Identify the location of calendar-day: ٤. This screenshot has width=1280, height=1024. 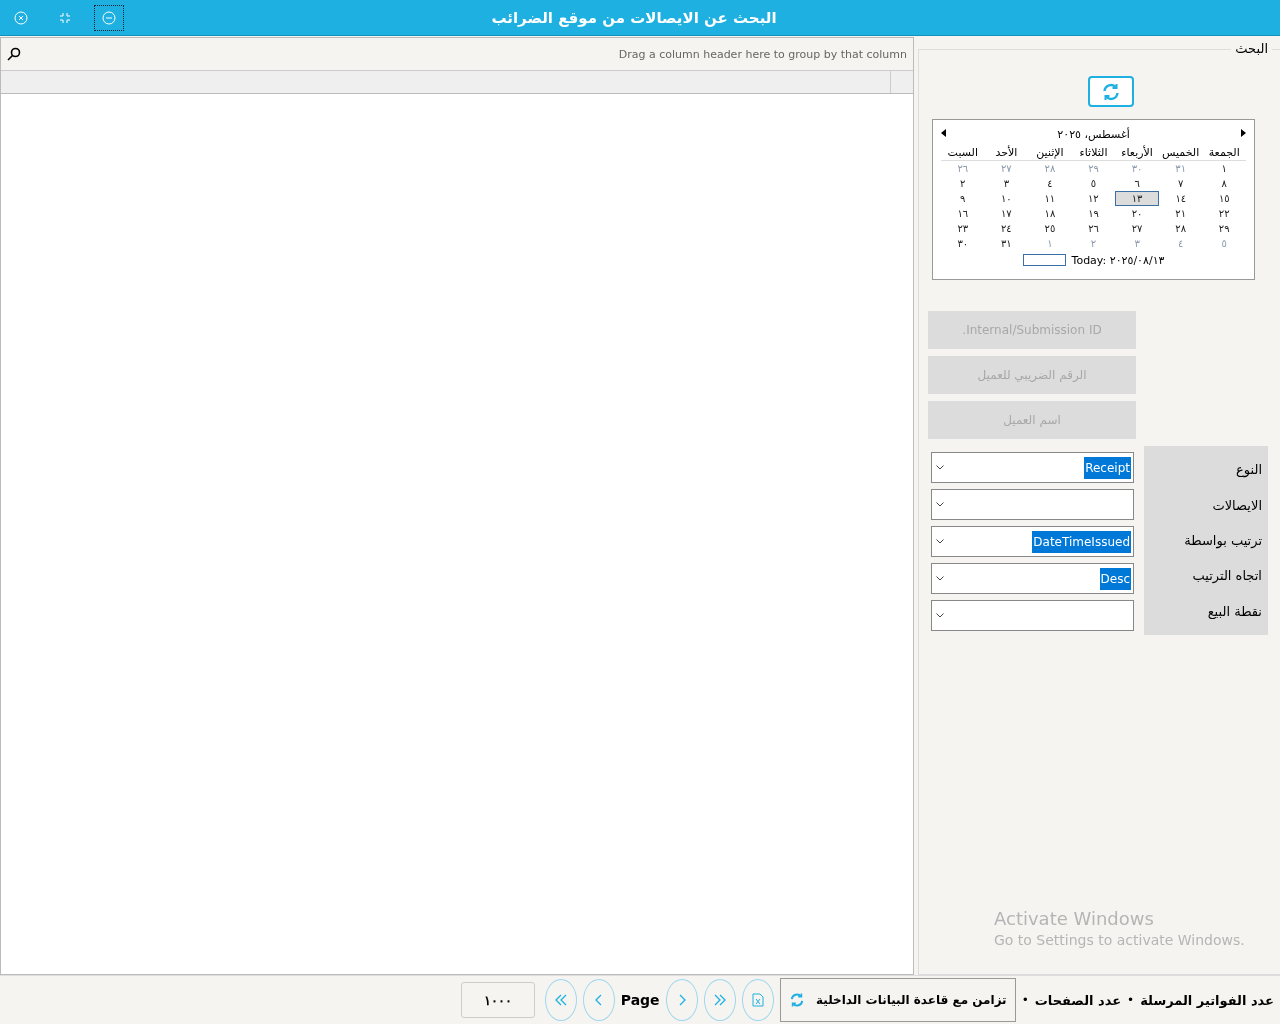
(1050, 183).